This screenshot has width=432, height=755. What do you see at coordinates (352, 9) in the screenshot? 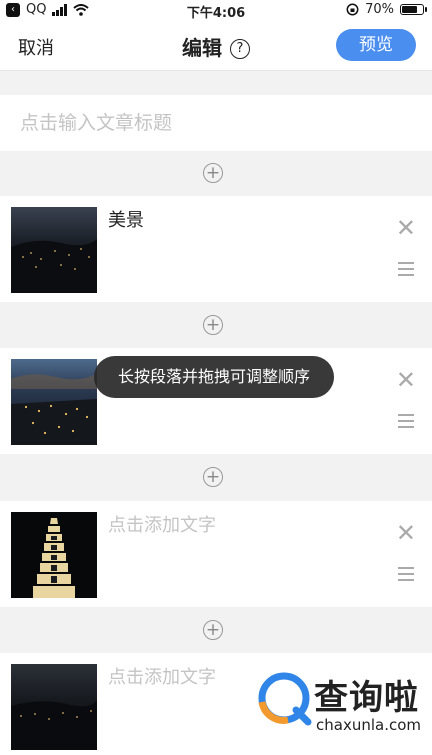
I see `orientation-lock-icon` at bounding box center [352, 9].